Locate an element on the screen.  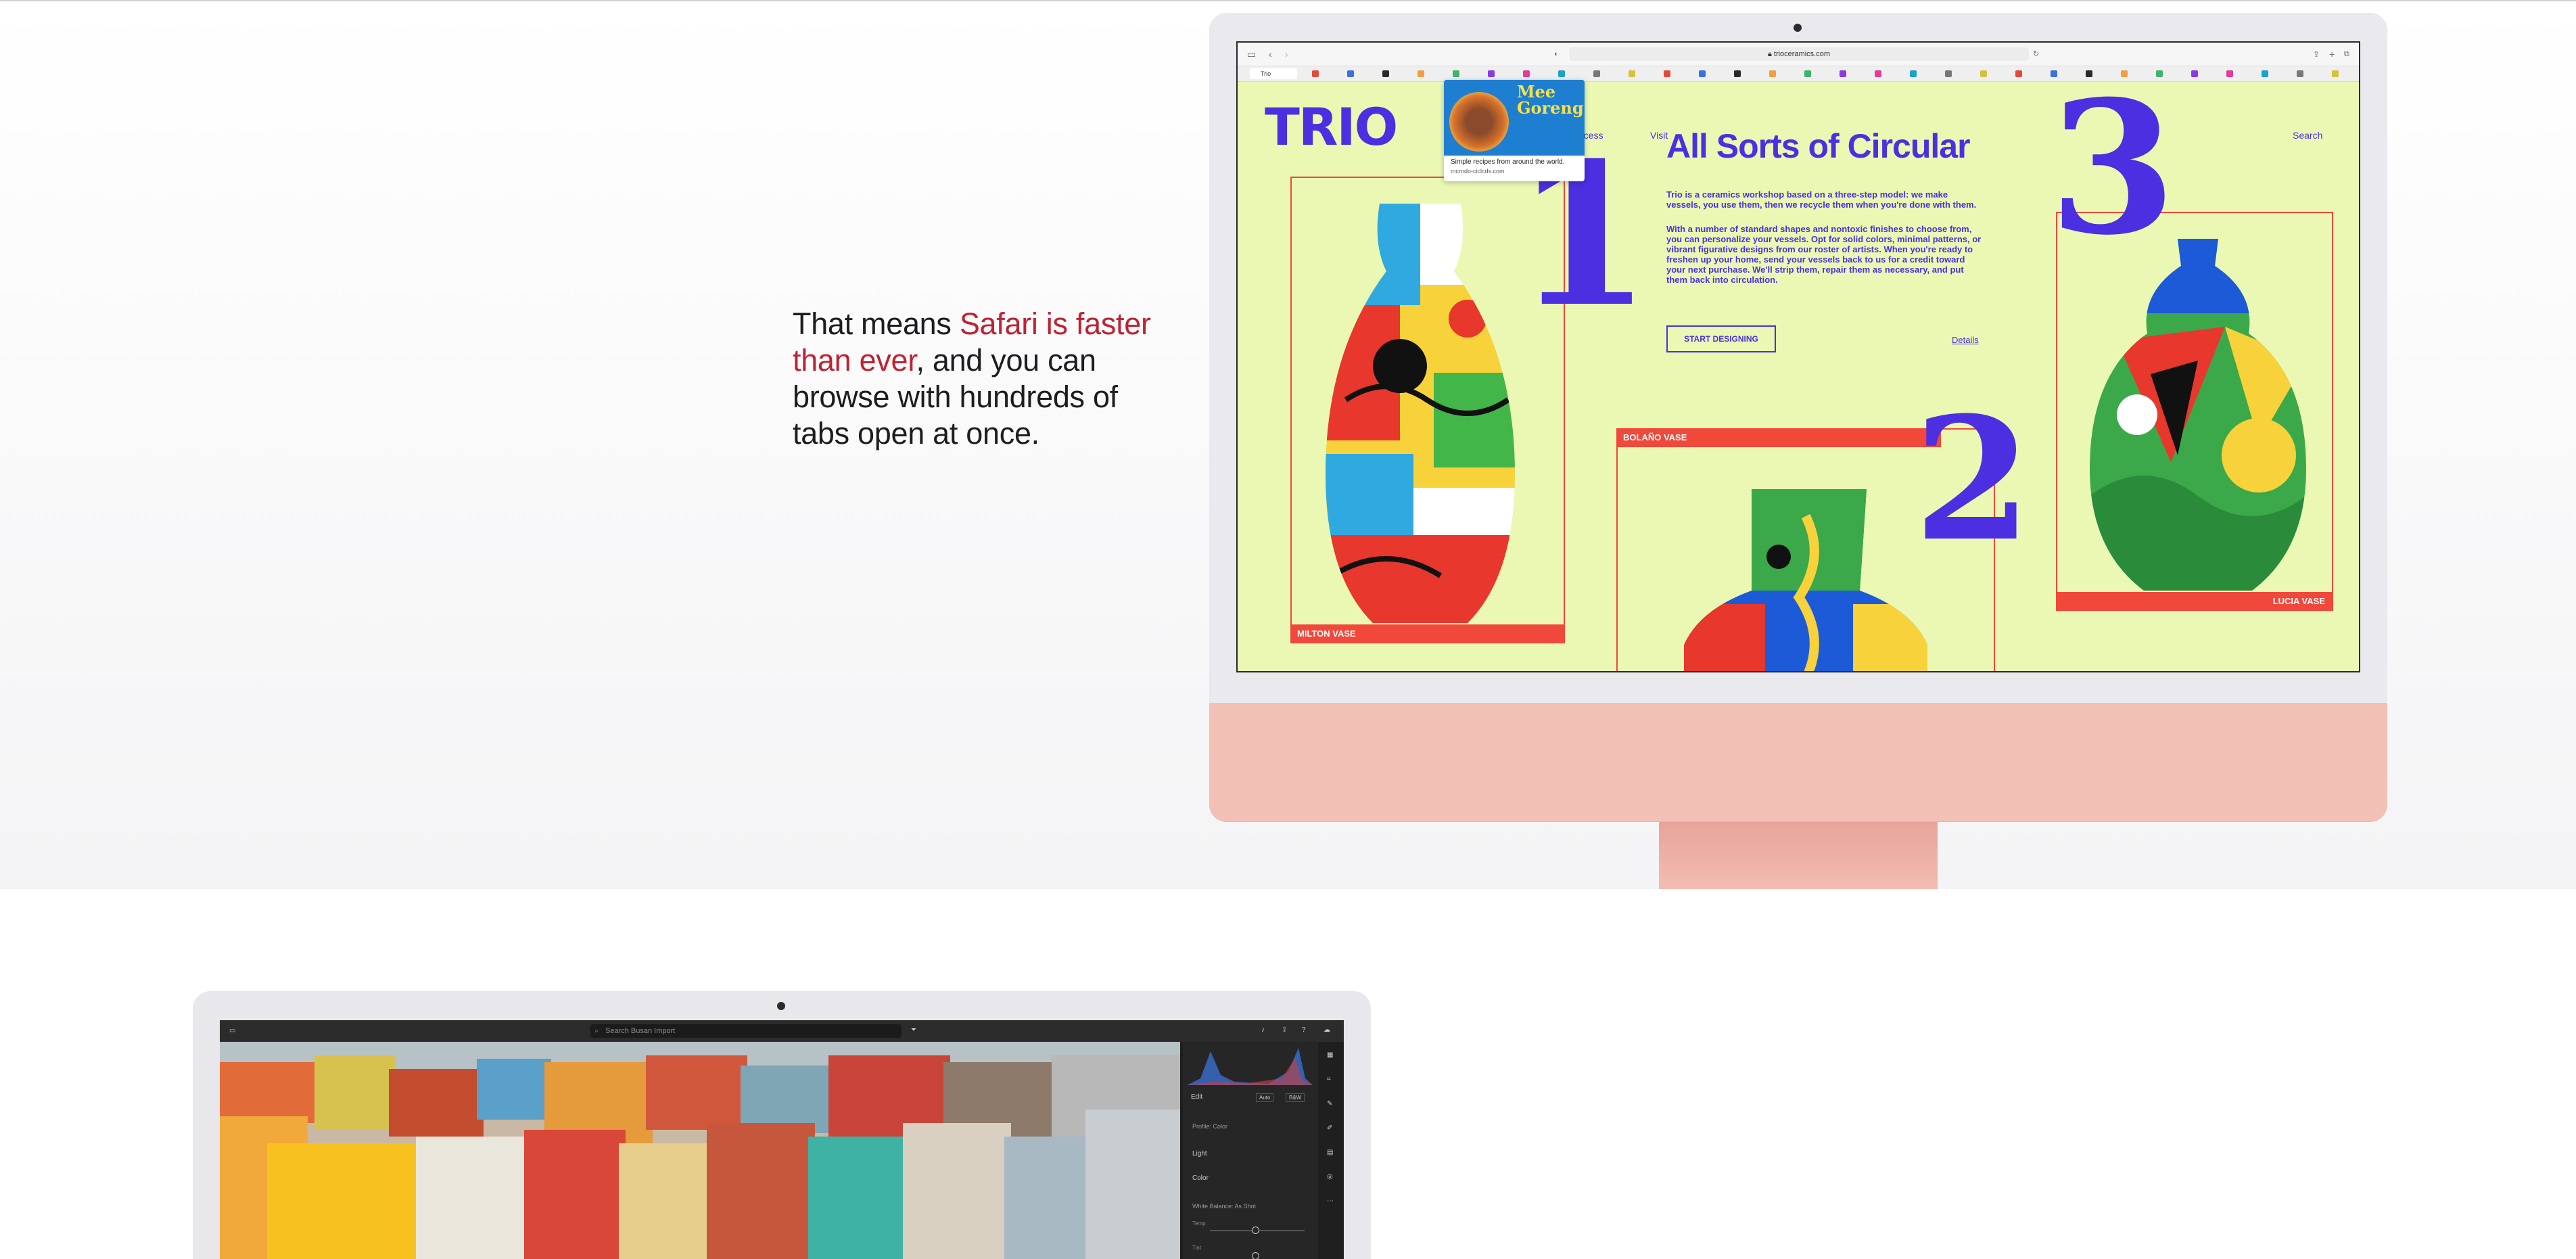
section-divider is located at coordinates (1288, 0).